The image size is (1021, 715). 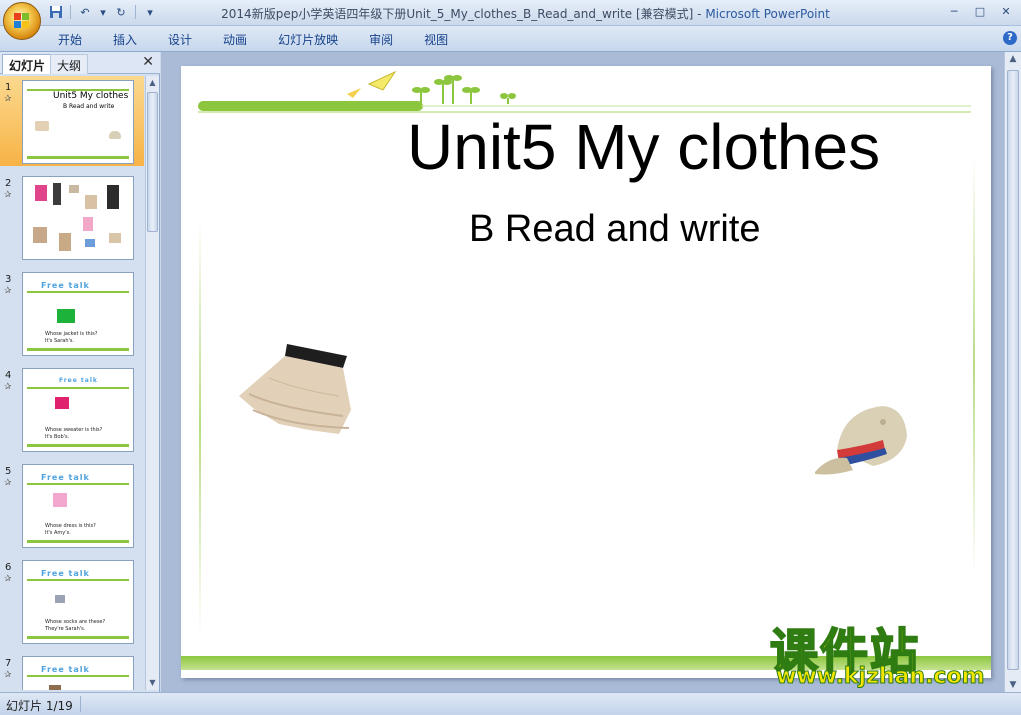 I want to click on slide-number: 7, so click(x=8, y=663).